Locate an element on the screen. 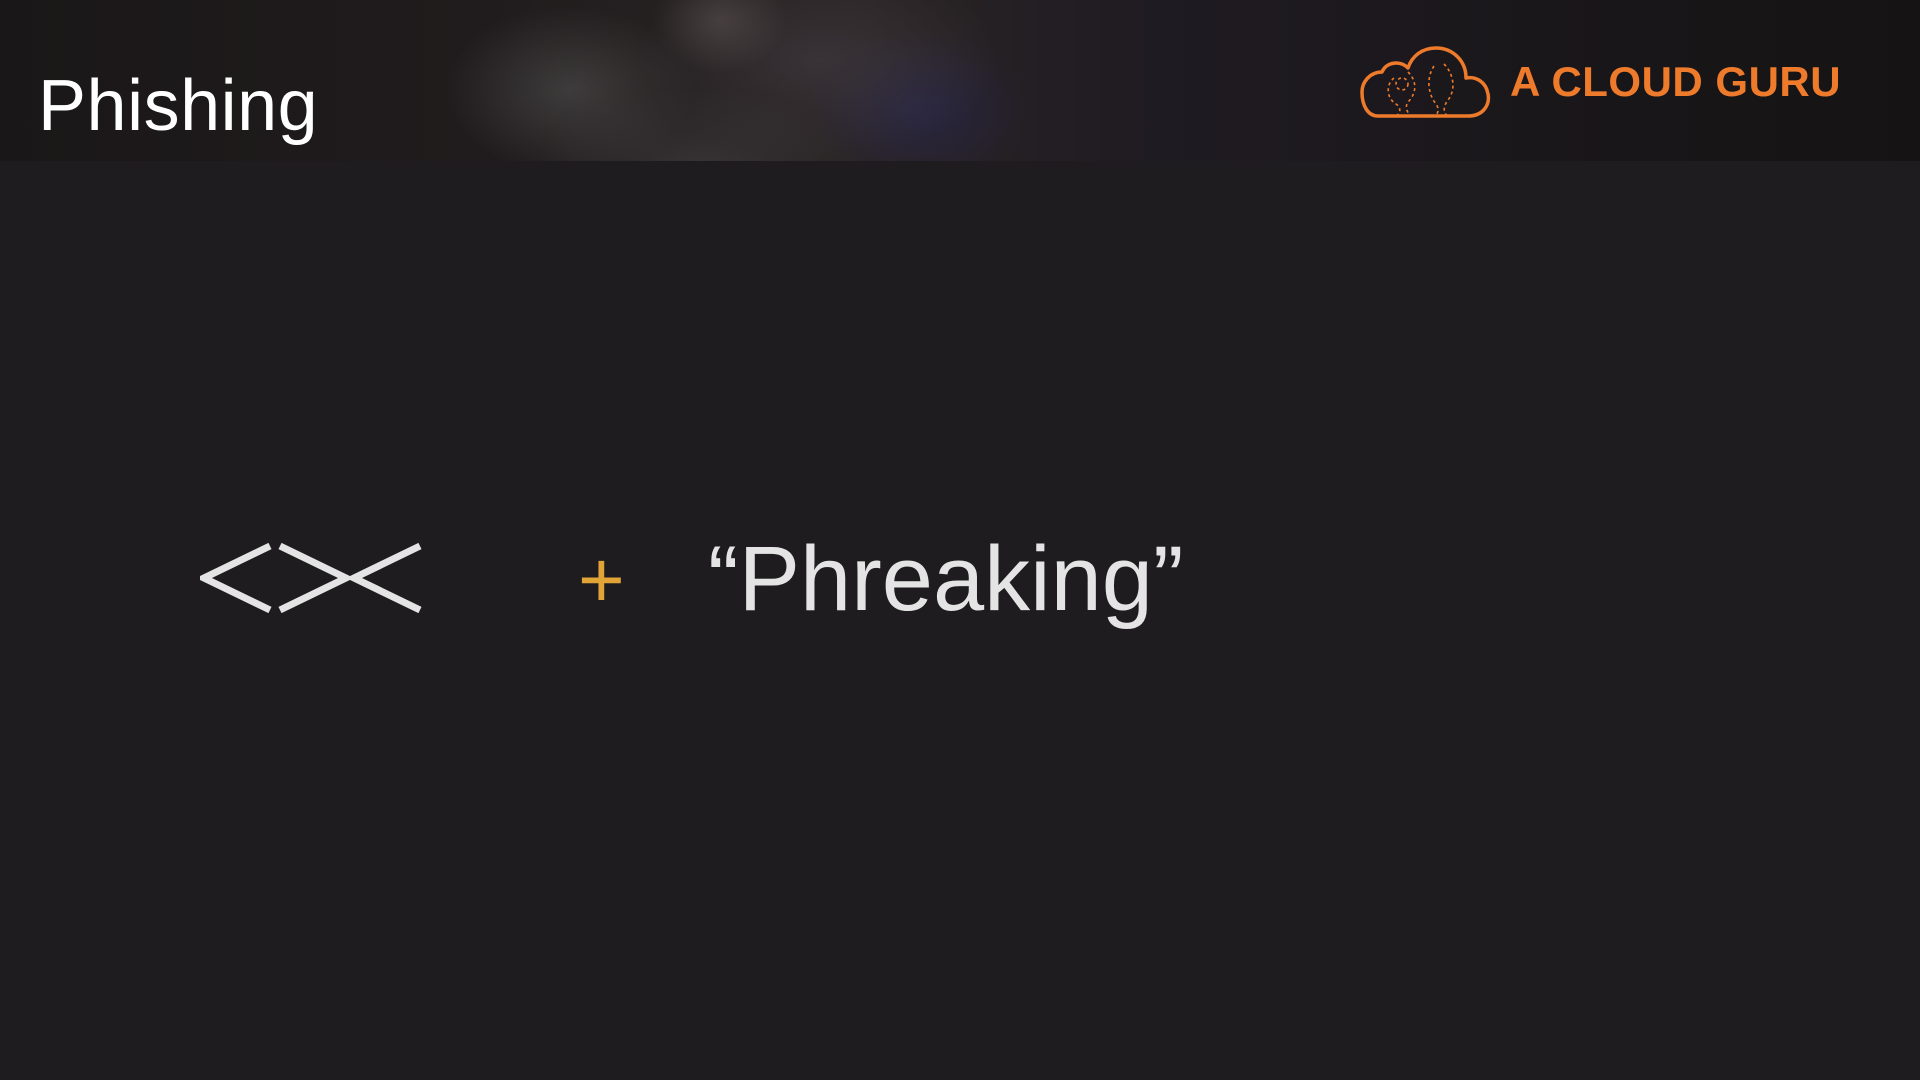 Image resolution: width=1920 pixels, height=1080 pixels. brand-name: A CLOUD GURU is located at coordinates (1676, 81).